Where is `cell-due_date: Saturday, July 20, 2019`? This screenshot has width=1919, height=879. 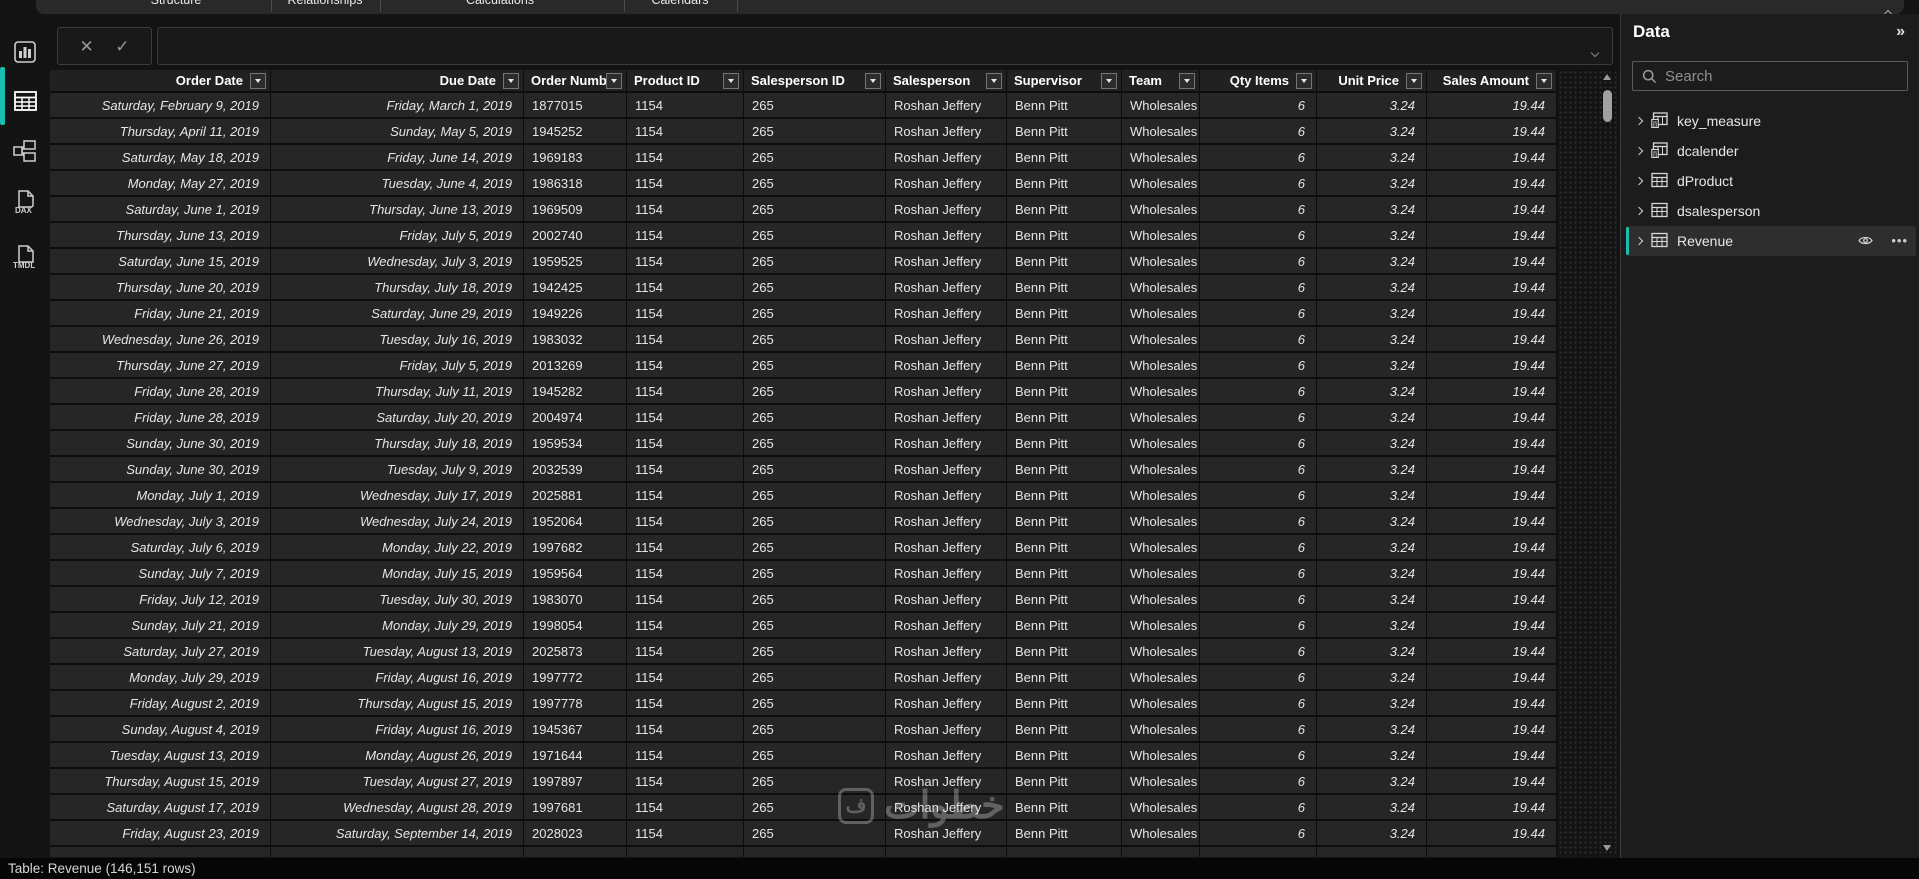 cell-due_date: Saturday, July 20, 2019 is located at coordinates (397, 417).